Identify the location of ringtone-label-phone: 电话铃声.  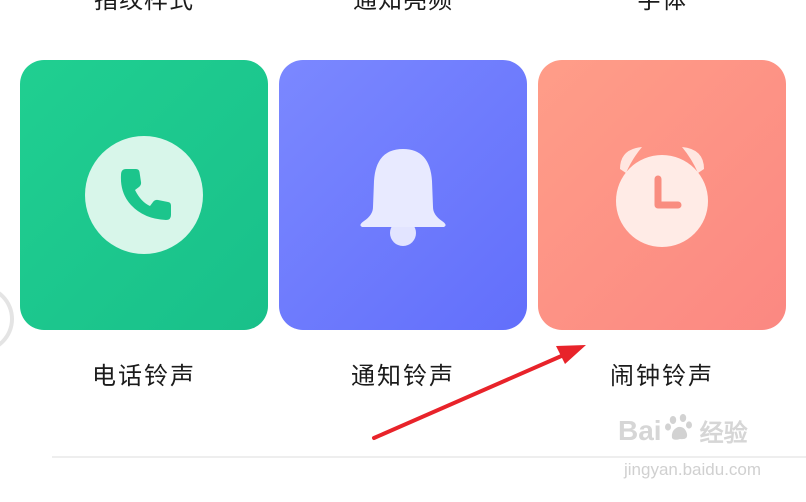
(144, 376).